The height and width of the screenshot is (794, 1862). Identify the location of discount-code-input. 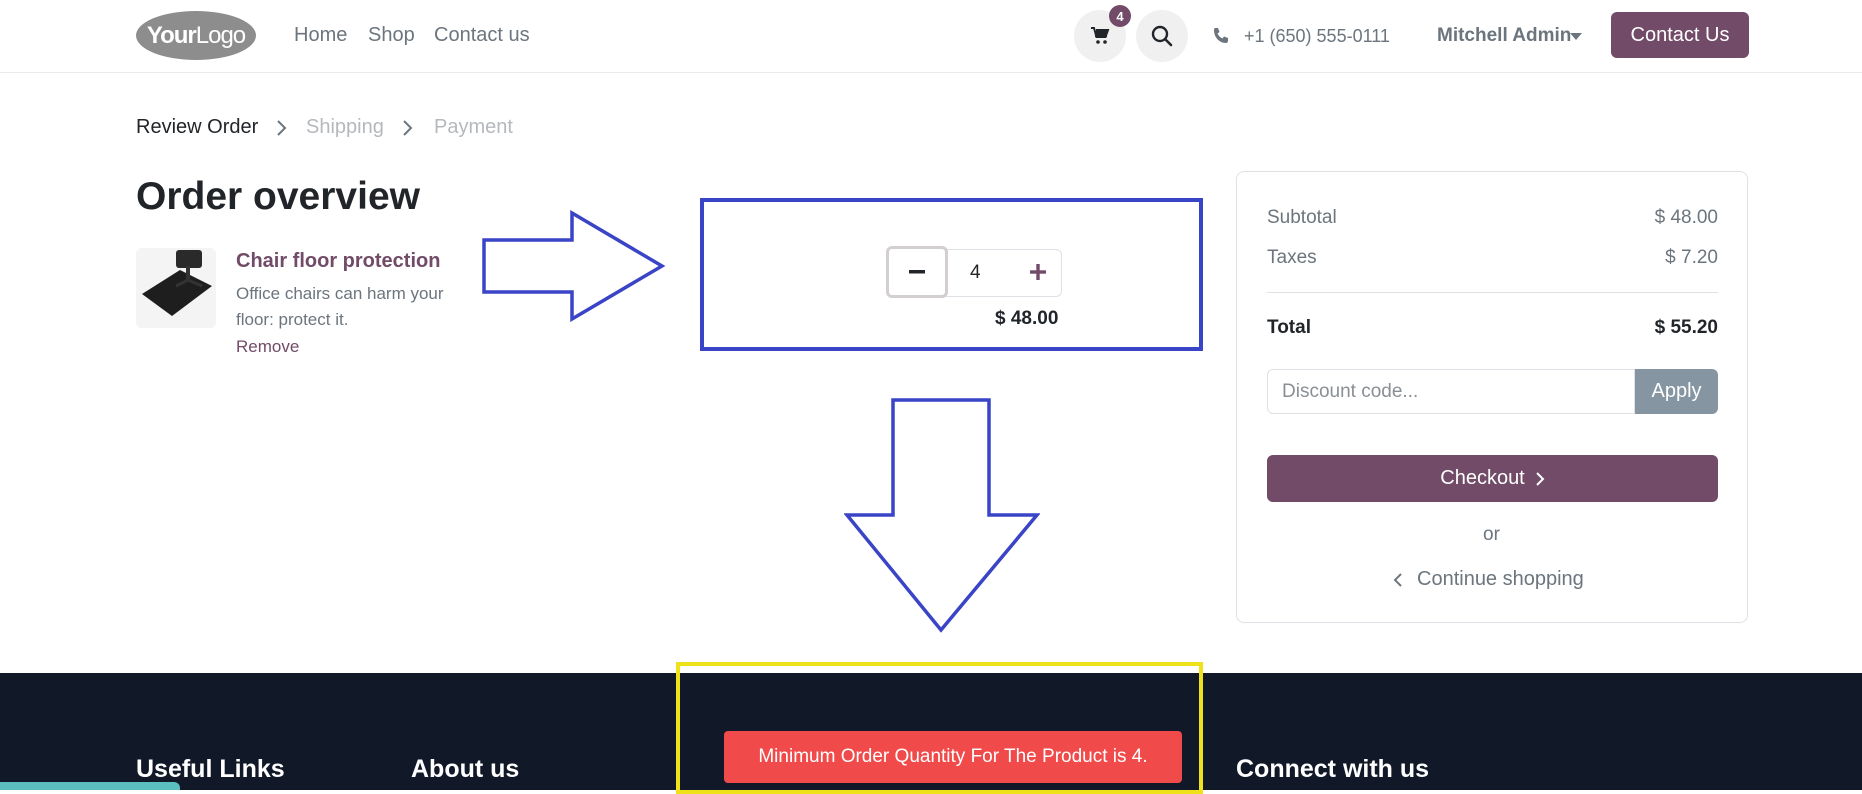
(1451, 391).